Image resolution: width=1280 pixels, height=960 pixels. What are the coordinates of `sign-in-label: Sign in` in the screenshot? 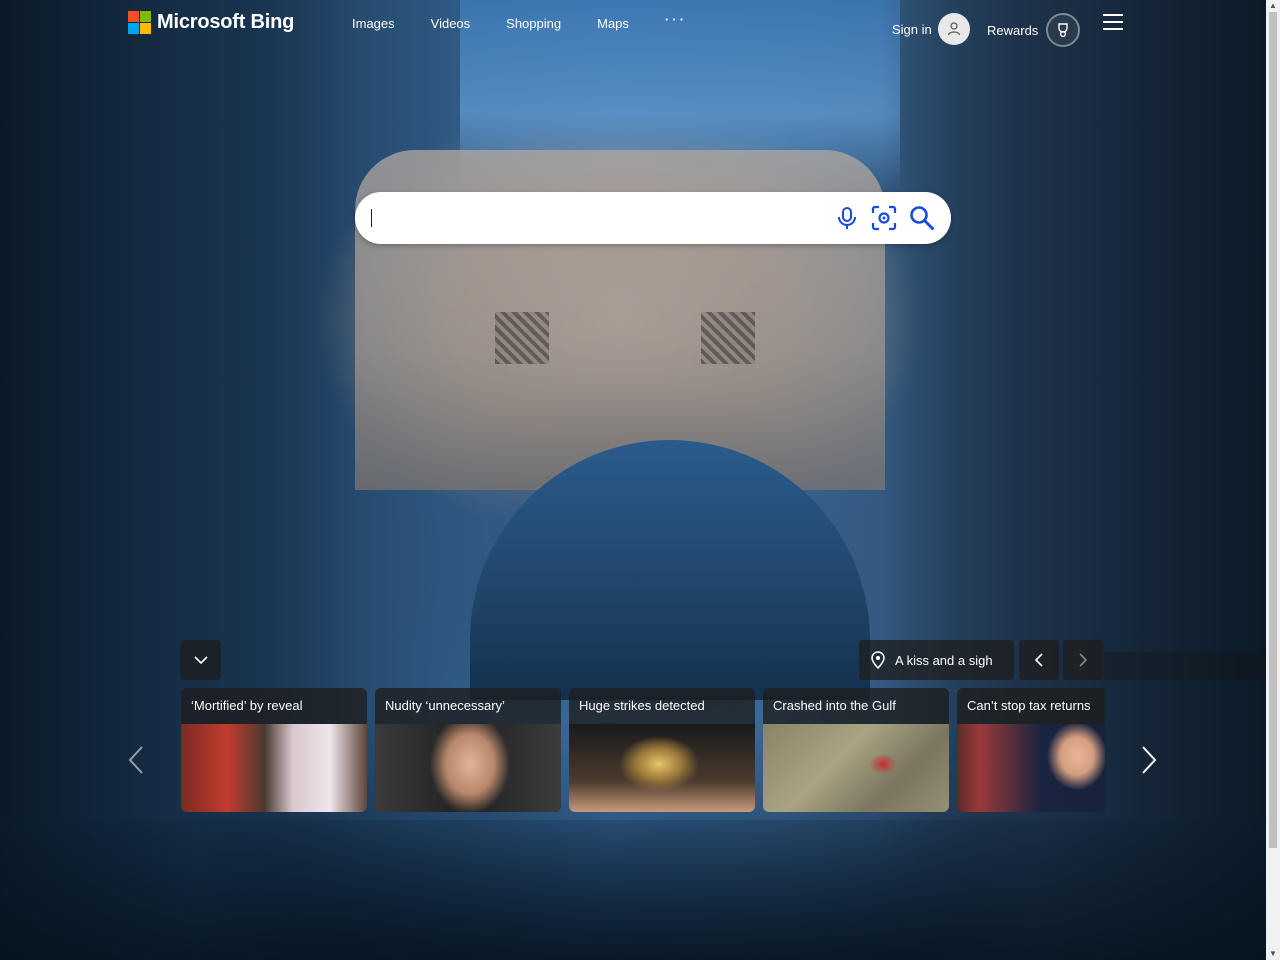 It's located at (912, 29).